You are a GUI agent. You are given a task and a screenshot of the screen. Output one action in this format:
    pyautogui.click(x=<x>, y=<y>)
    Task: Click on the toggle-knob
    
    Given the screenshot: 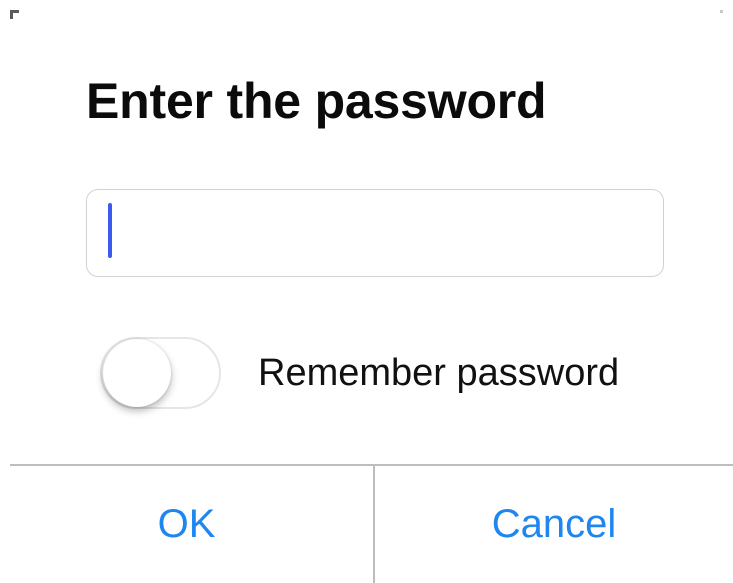 What is the action you would take?
    pyautogui.click(x=137, y=373)
    